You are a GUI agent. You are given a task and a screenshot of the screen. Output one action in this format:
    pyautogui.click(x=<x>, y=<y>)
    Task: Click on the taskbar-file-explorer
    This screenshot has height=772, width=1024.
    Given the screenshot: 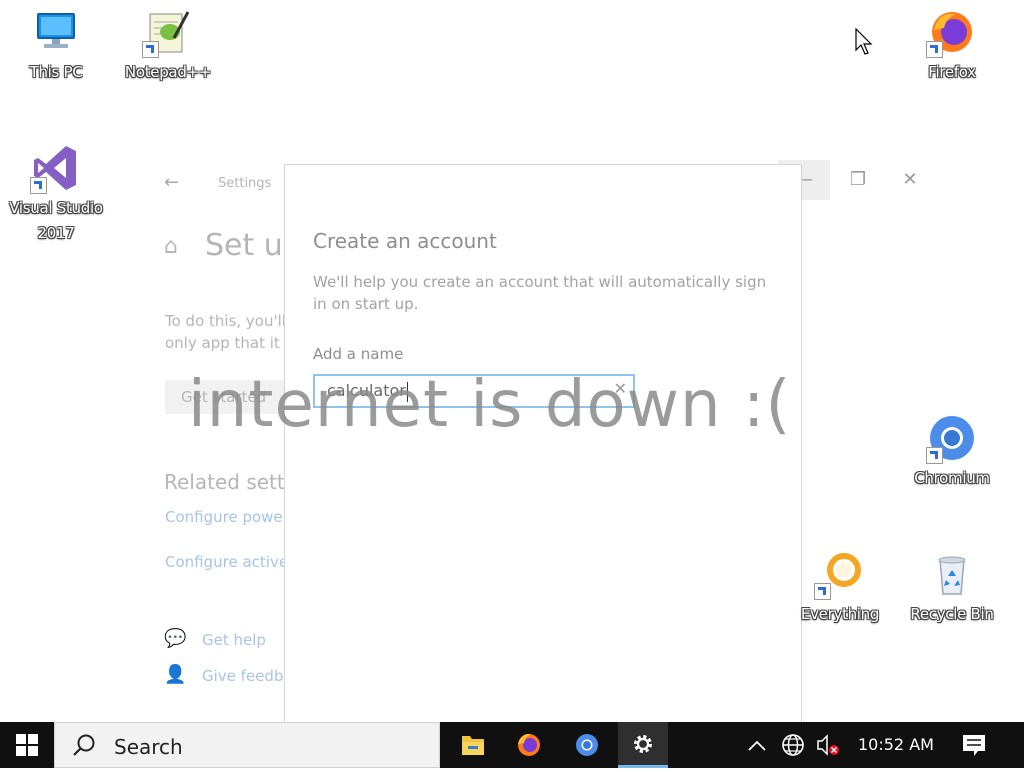 What is the action you would take?
    pyautogui.click(x=473, y=745)
    